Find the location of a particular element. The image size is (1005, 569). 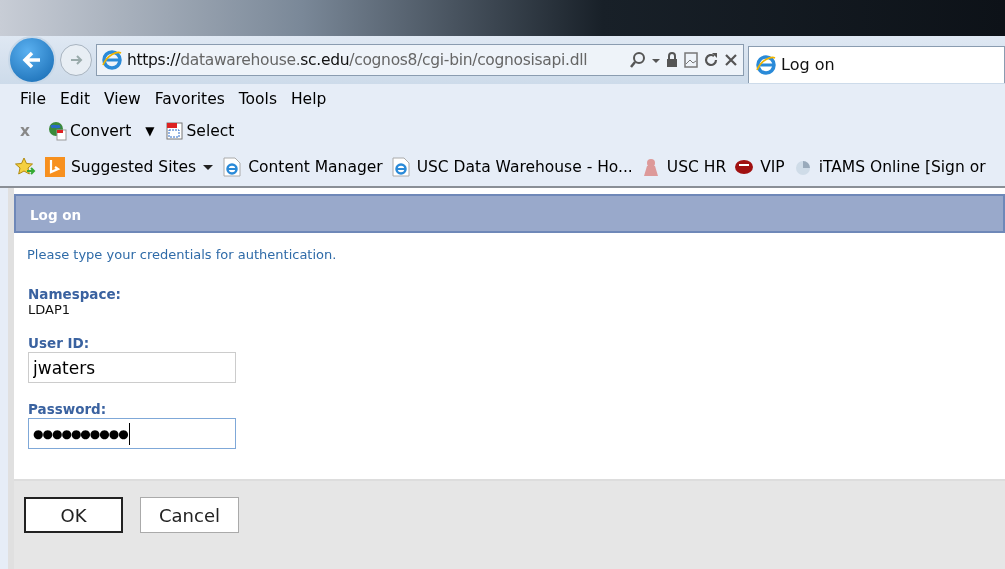

compatibility-icon is located at coordinates (691, 60).